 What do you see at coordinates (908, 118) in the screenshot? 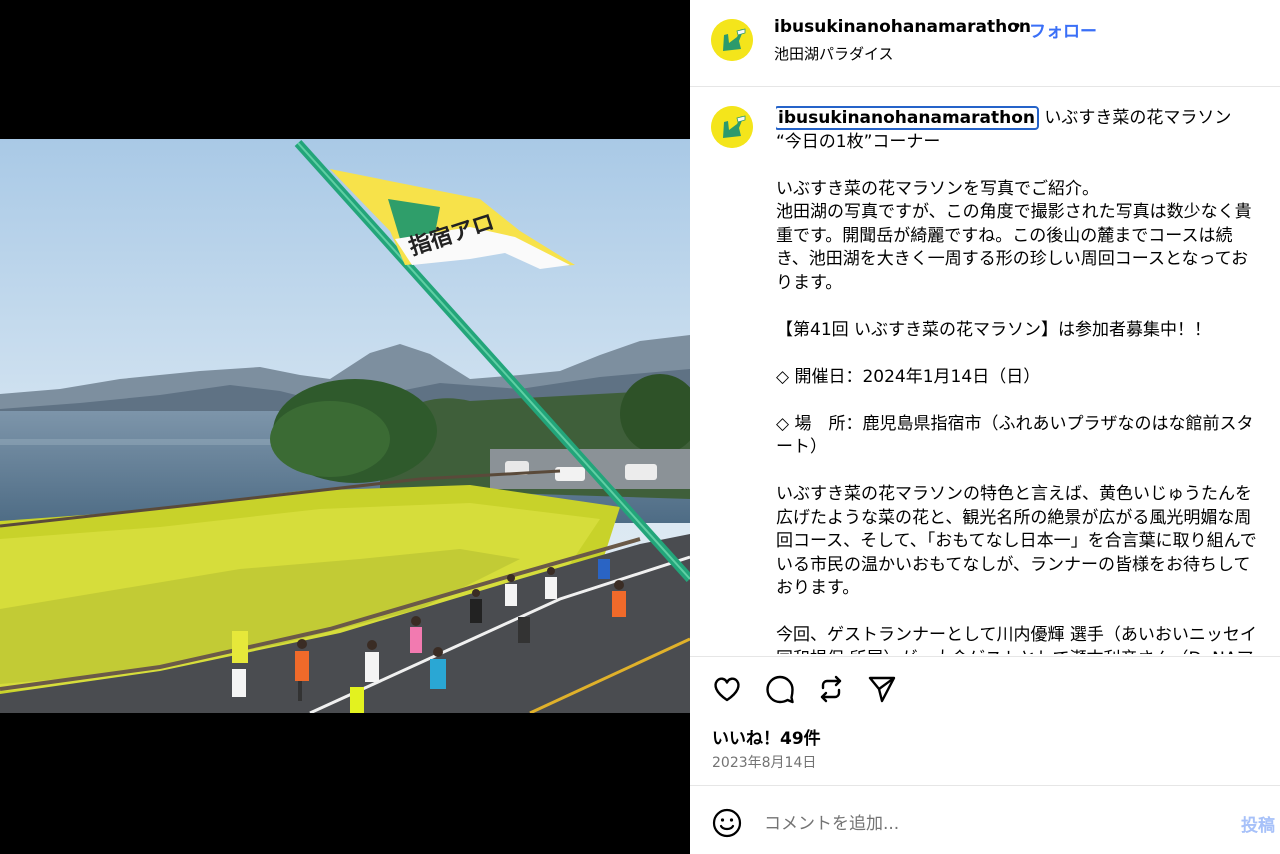
I see `caption-username-link: ibusukinanohanamarathon` at bounding box center [908, 118].